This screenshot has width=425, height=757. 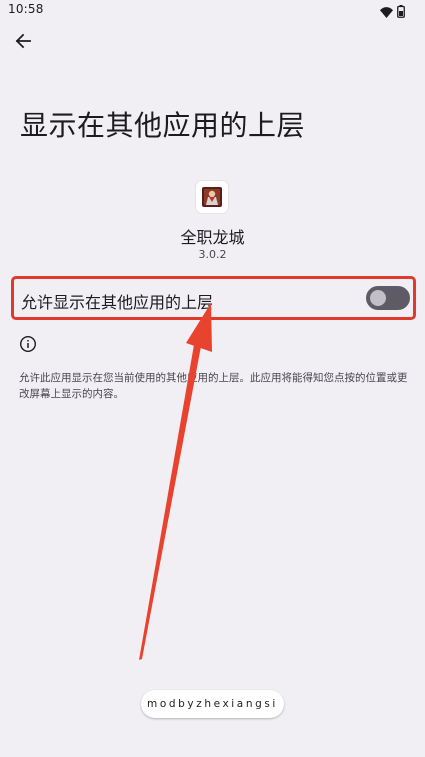 What do you see at coordinates (388, 298) in the screenshot?
I see `permission-toggle-switch` at bounding box center [388, 298].